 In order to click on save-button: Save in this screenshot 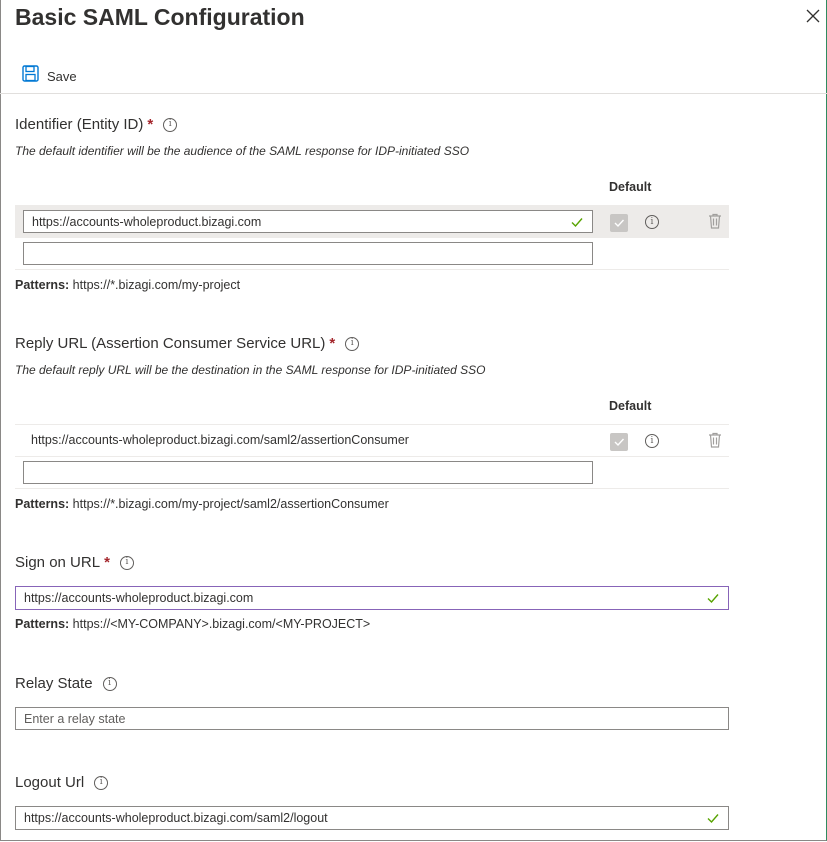, I will do `click(49, 76)`.